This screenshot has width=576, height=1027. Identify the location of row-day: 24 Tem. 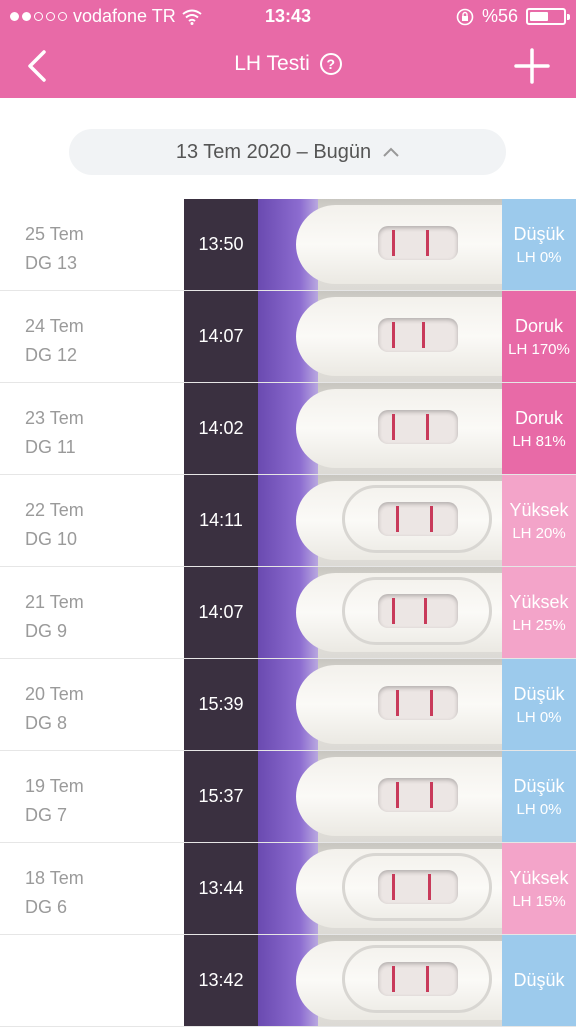
(54, 326).